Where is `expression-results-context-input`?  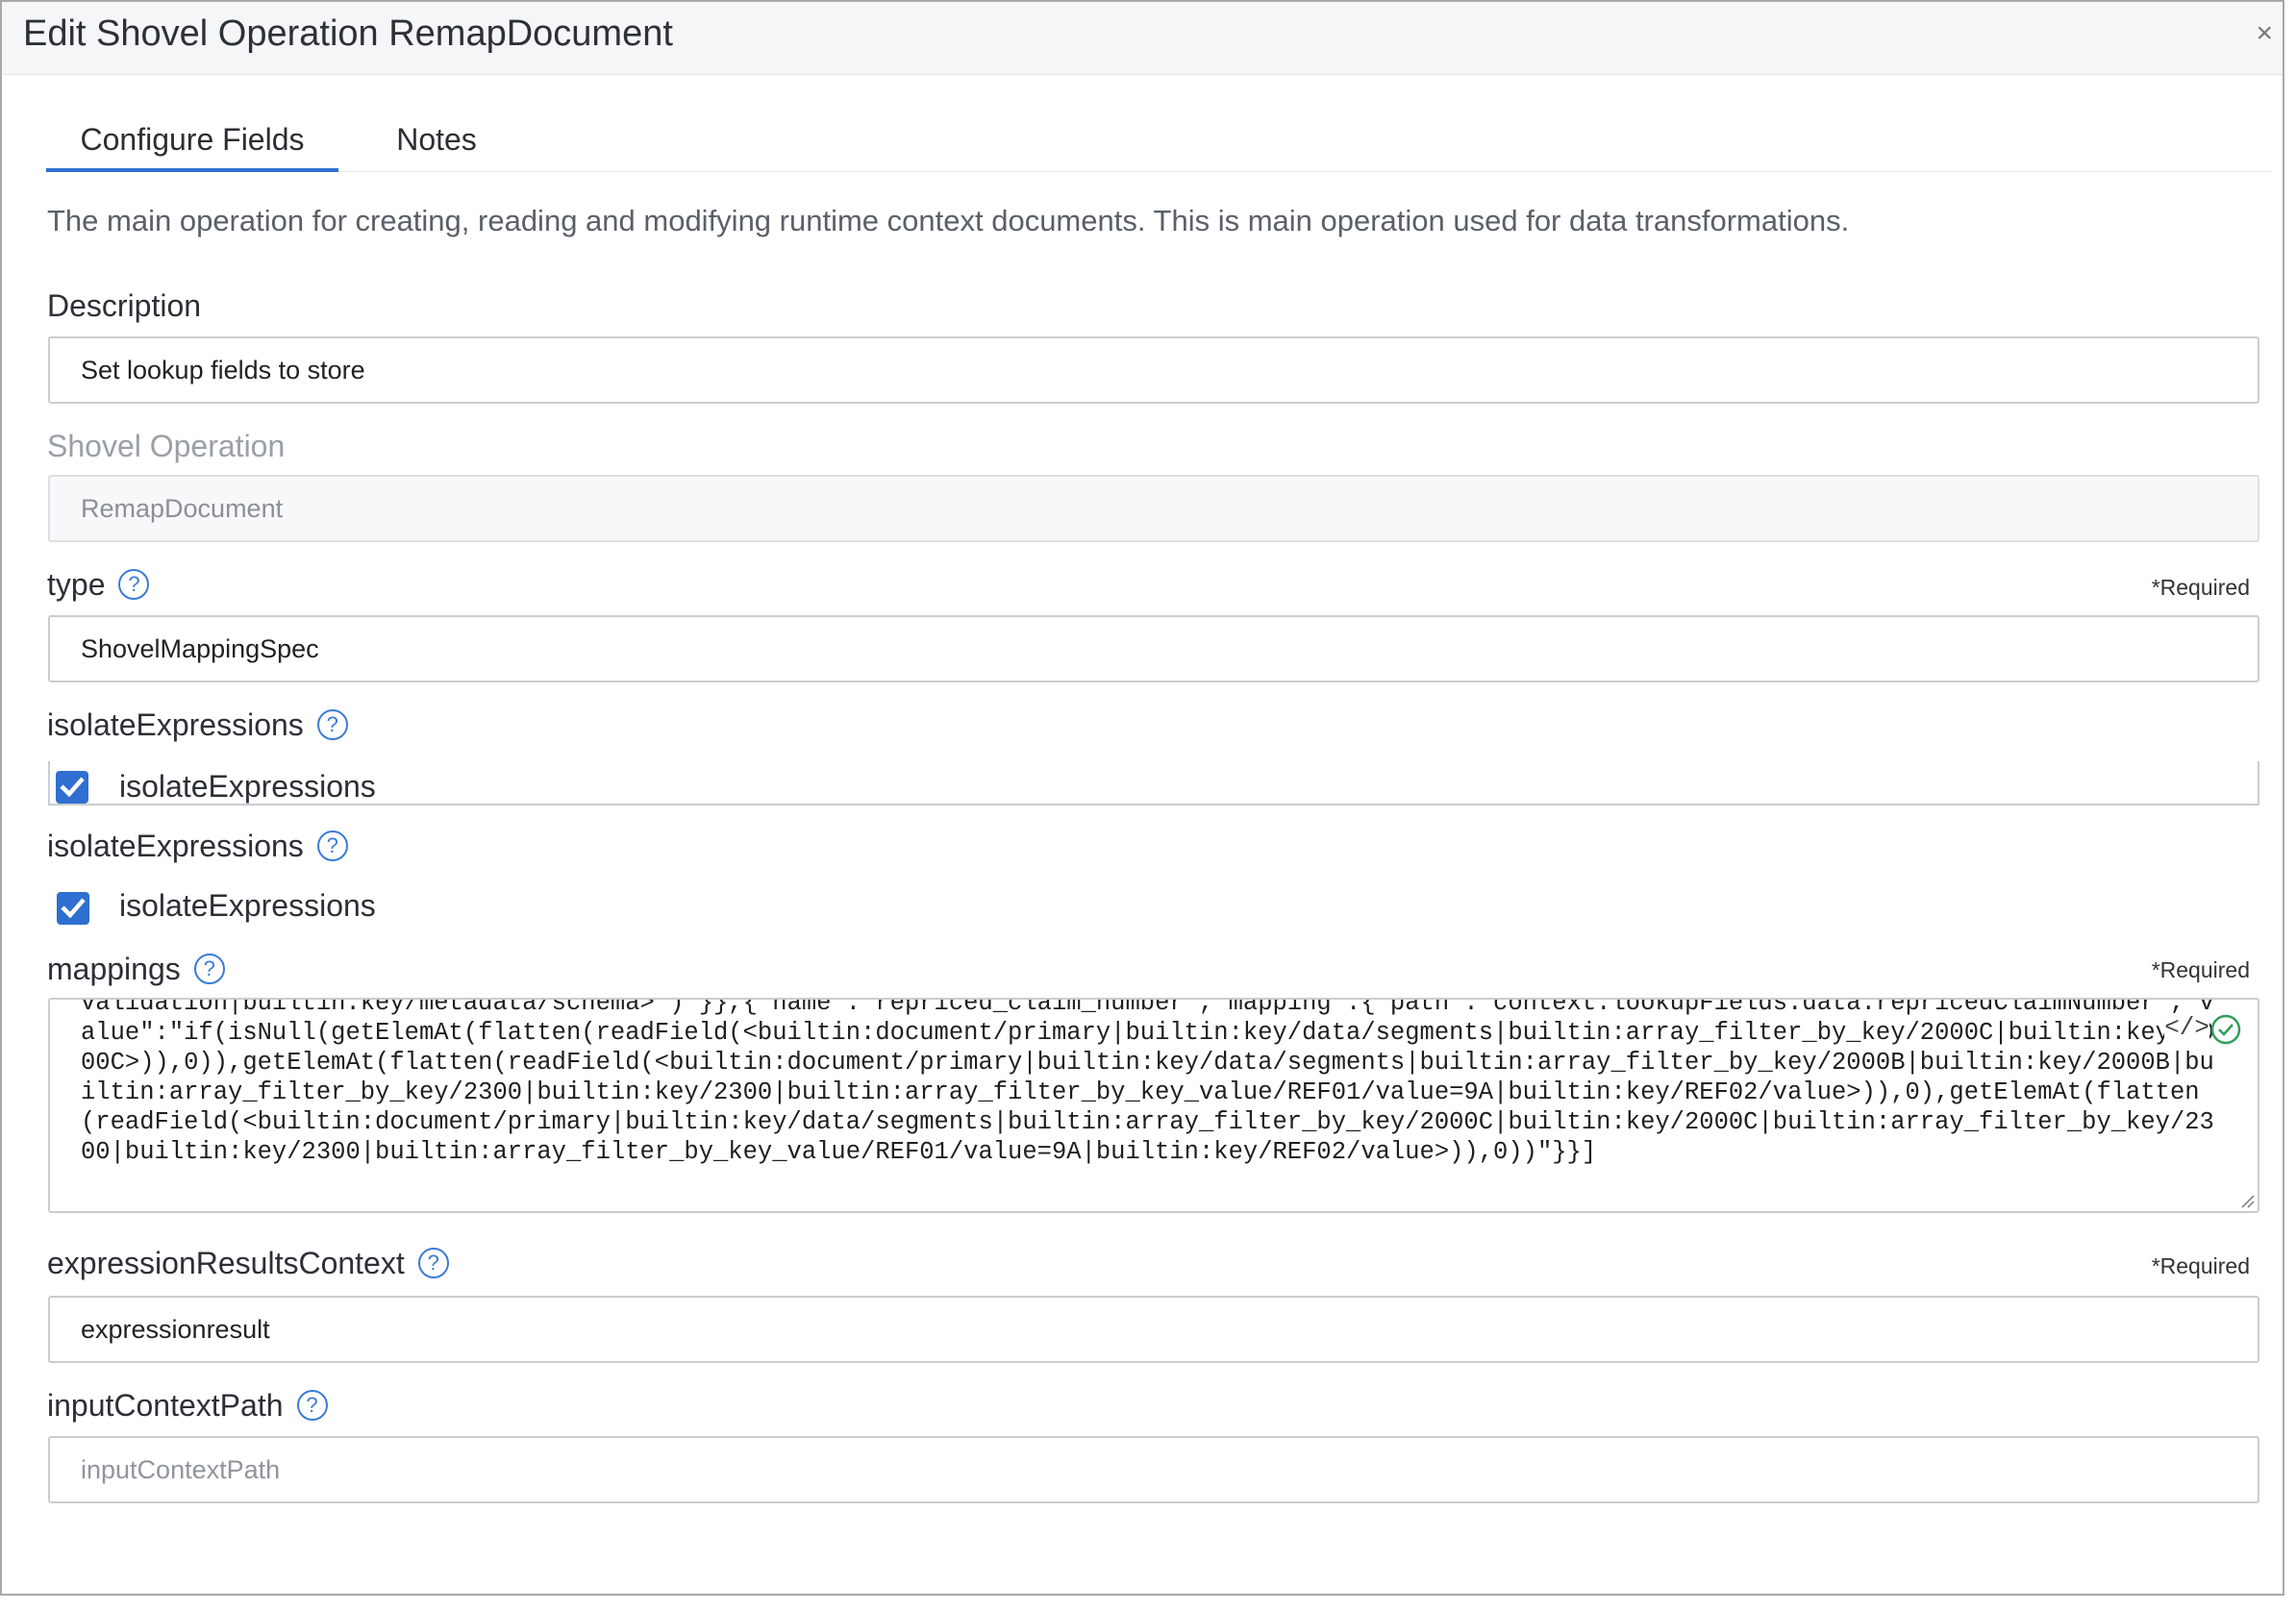 expression-results-context-input is located at coordinates (1153, 1329).